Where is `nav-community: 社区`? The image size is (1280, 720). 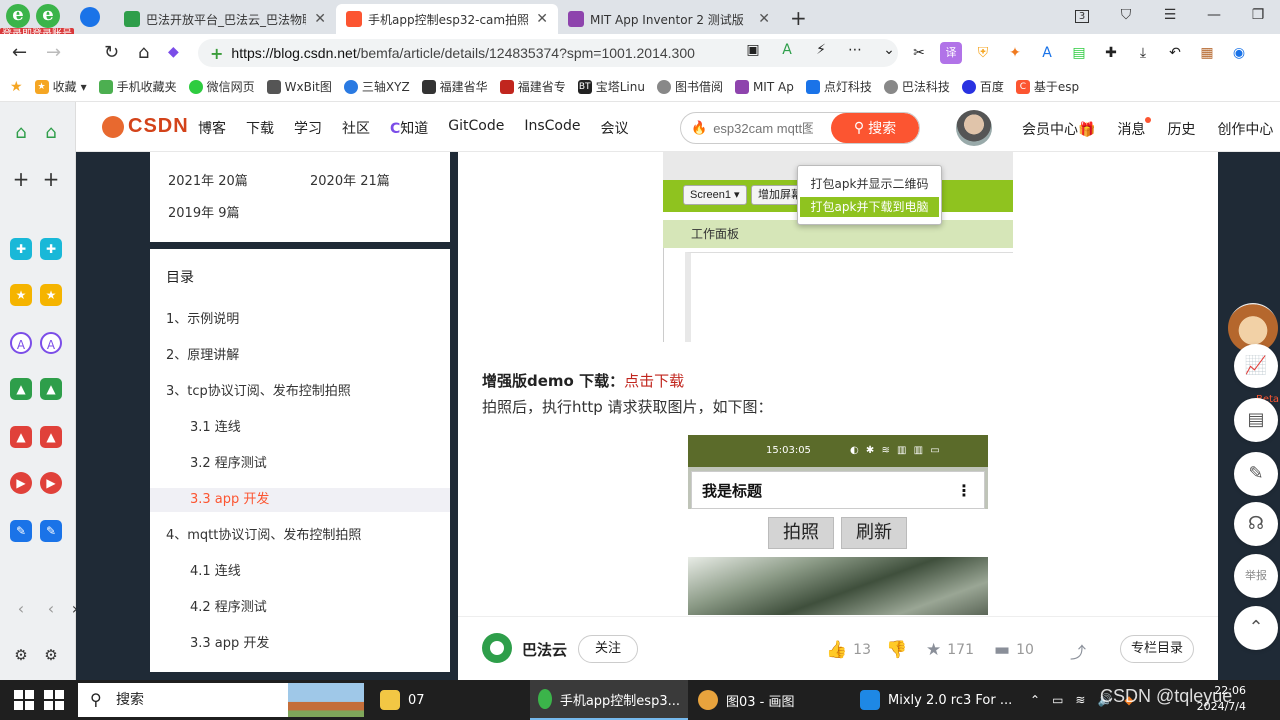
nav-community: 社区 is located at coordinates (356, 128).